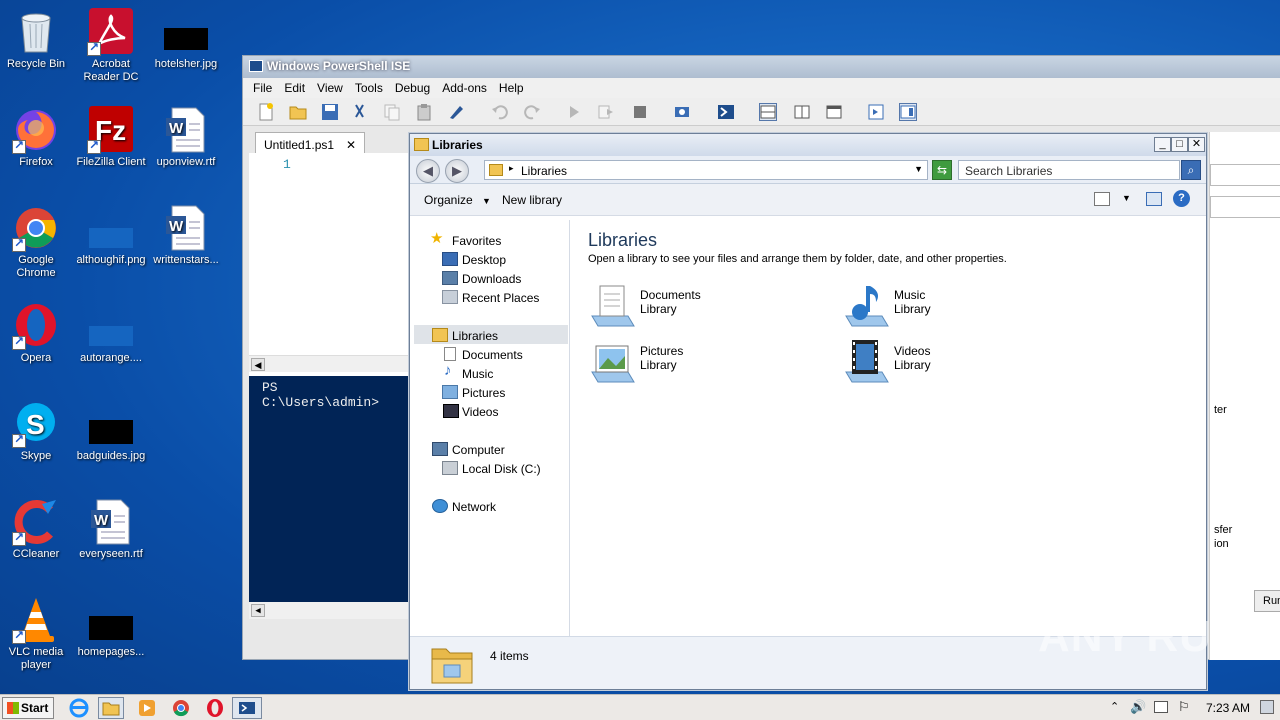  I want to click on layout-top-icon, so click(768, 112).